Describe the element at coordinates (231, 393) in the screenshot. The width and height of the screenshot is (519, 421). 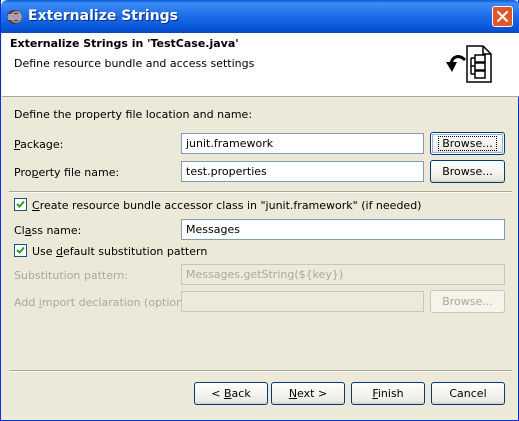
I see `back-button: < Back` at that location.